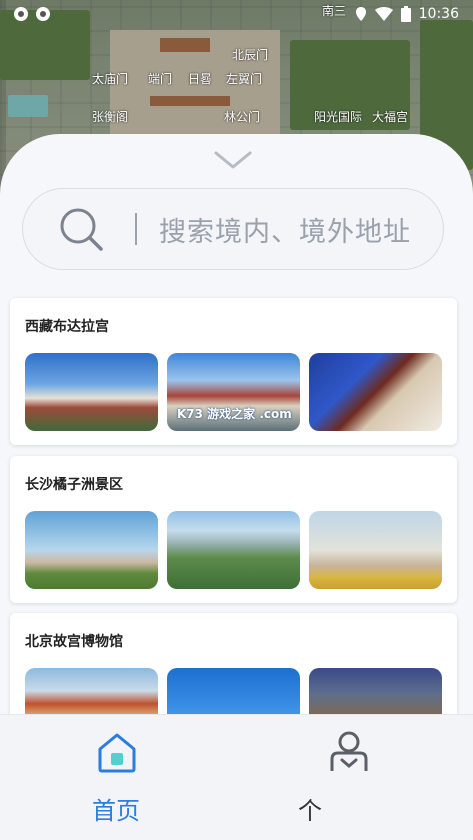  Describe the element at coordinates (383, 14) in the screenshot. I see `wifi-icon` at that location.